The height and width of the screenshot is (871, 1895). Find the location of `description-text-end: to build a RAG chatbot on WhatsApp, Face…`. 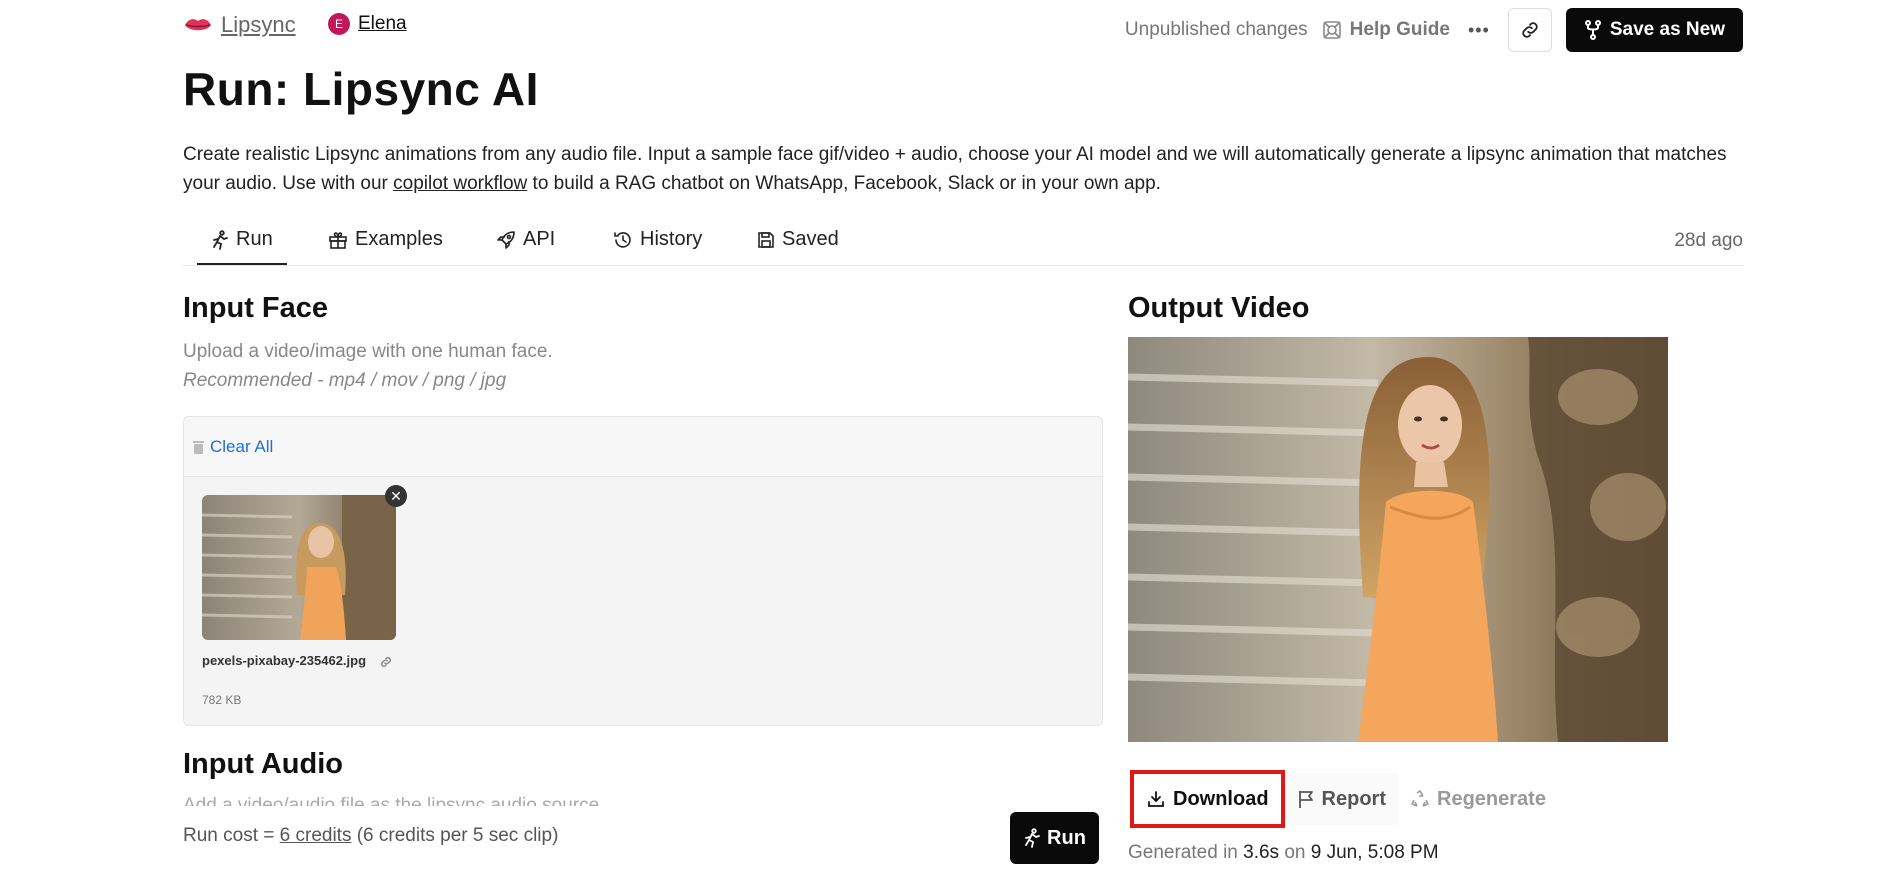

description-text-end: to build a RAG chatbot on WhatsApp, Face… is located at coordinates (844, 183).